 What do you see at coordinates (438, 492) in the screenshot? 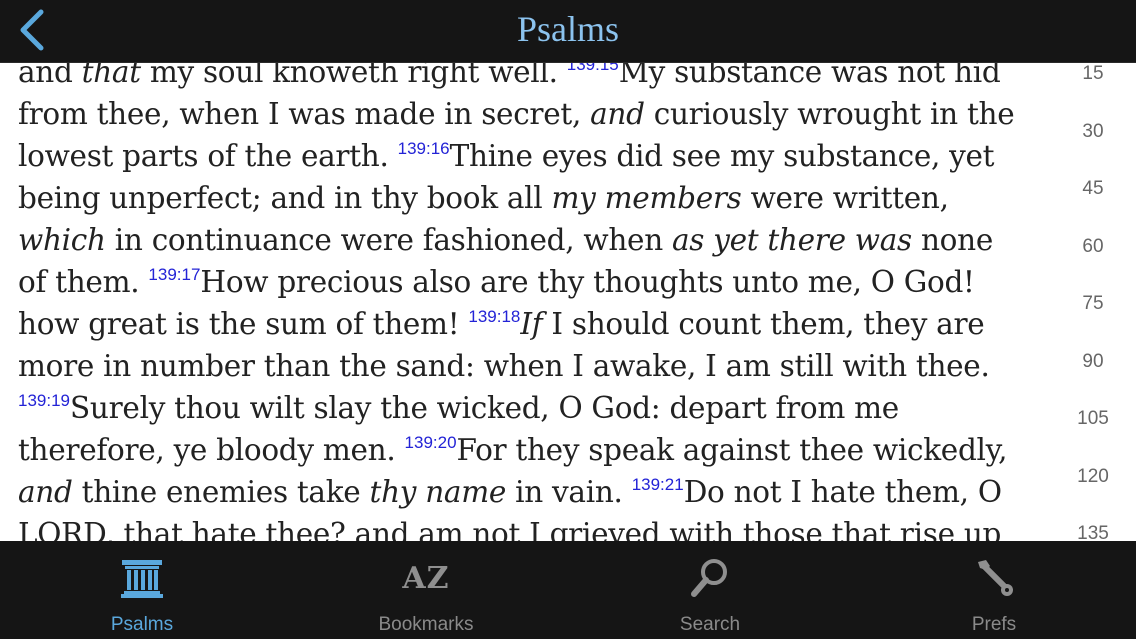
I see `italic-text: thy name` at bounding box center [438, 492].